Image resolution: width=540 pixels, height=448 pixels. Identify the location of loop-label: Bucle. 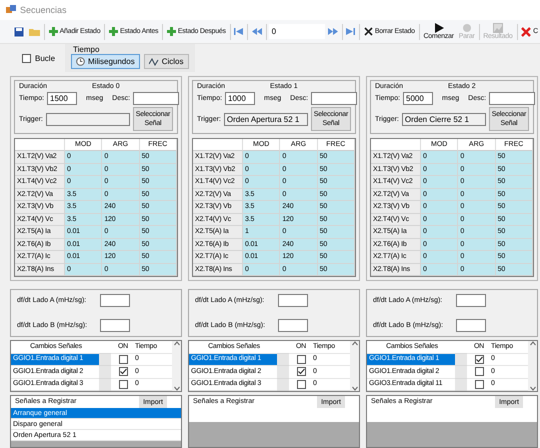
(45, 58).